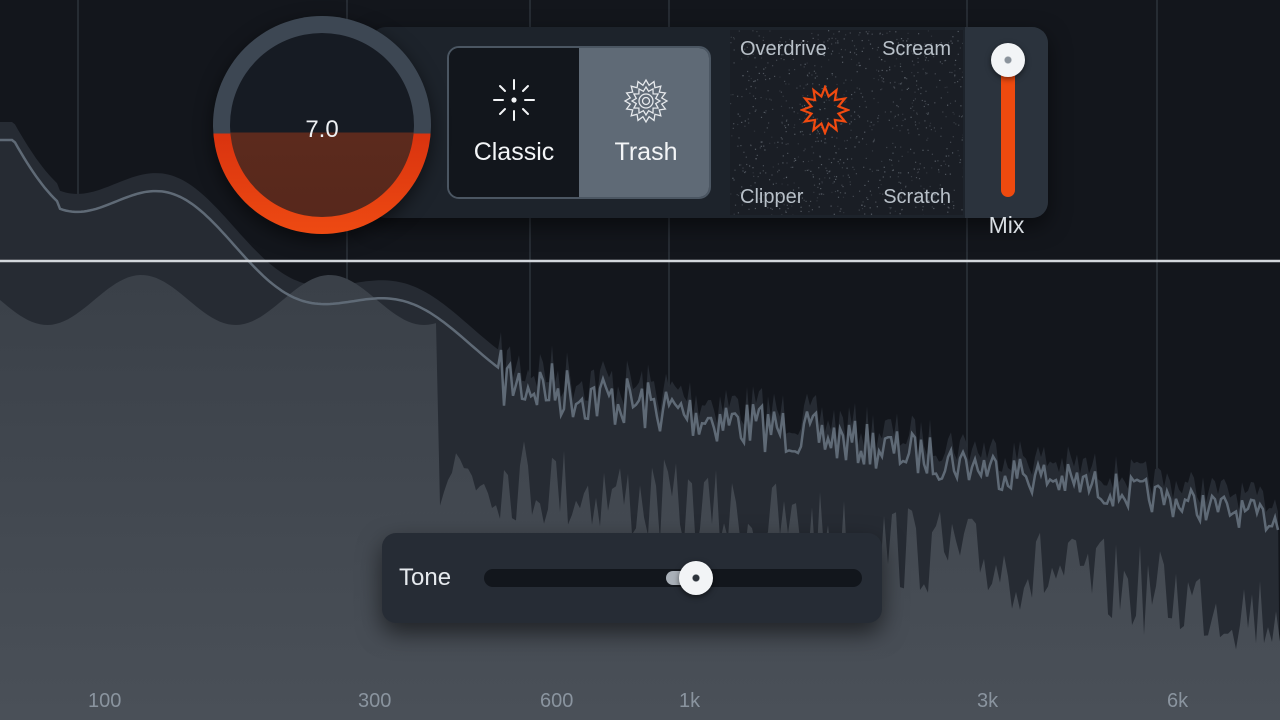 This screenshot has height=720, width=1280. Describe the element at coordinates (917, 197) in the screenshot. I see `xy-label-scratch: Scratch` at that location.